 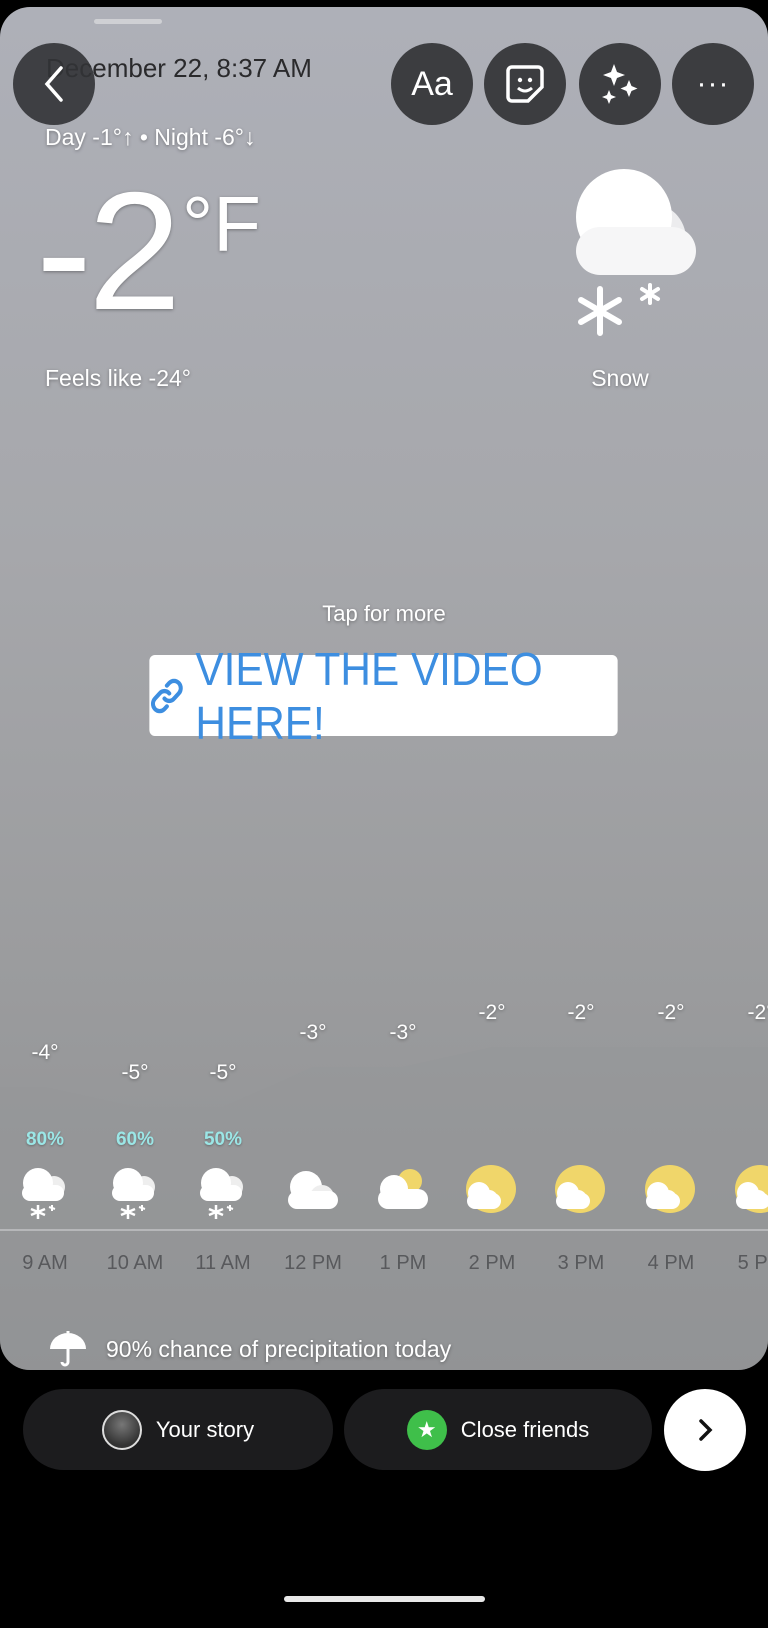 What do you see at coordinates (384, 1230) in the screenshot?
I see `divider` at bounding box center [384, 1230].